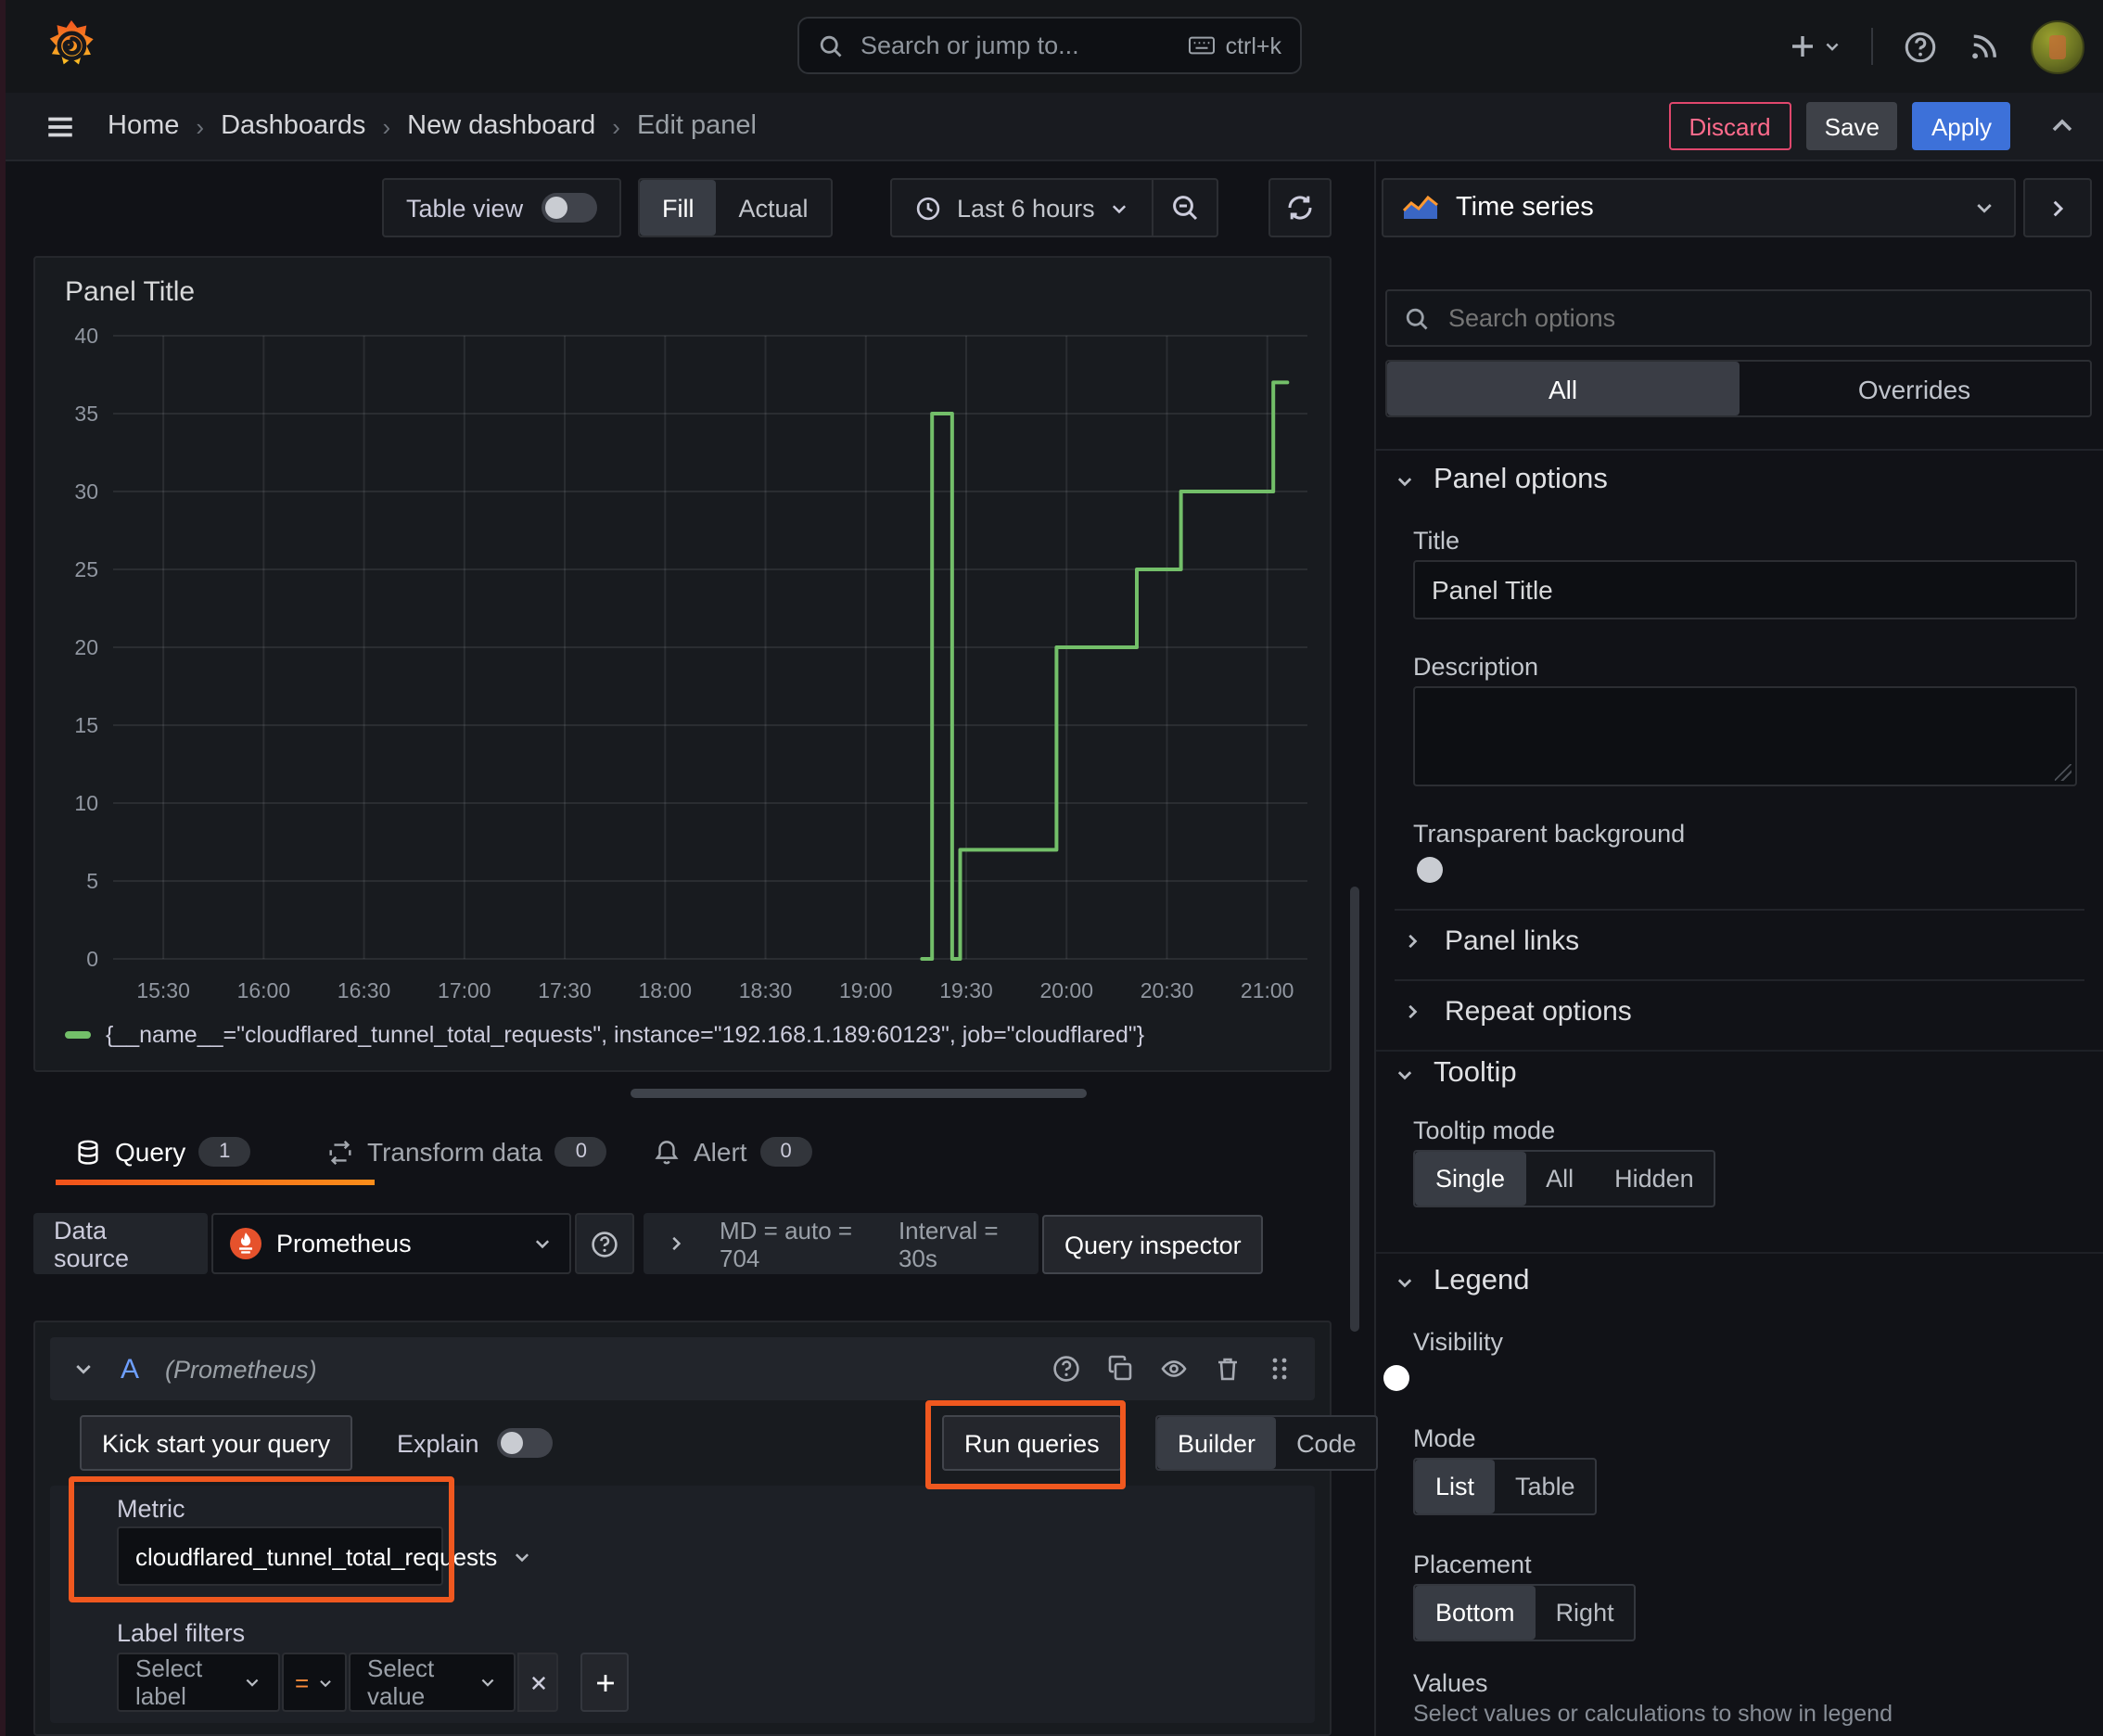 Image resolution: width=2103 pixels, height=1736 pixels. I want to click on global-search: ctrl+k, so click(1049, 45).